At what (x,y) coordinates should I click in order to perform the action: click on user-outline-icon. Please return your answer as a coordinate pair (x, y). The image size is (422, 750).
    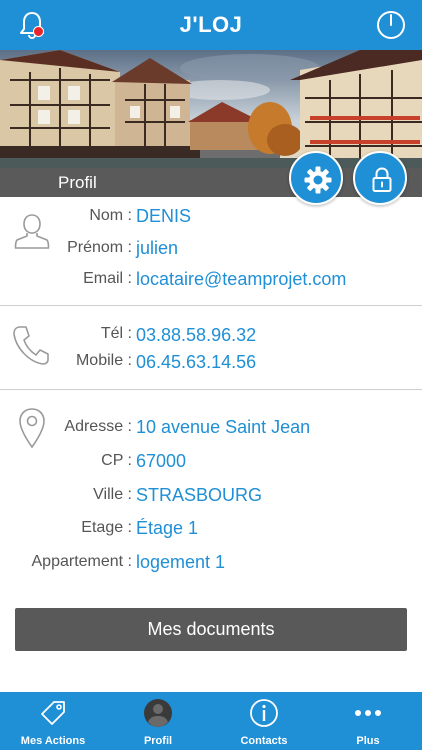
    Looking at the image, I should click on (32, 233).